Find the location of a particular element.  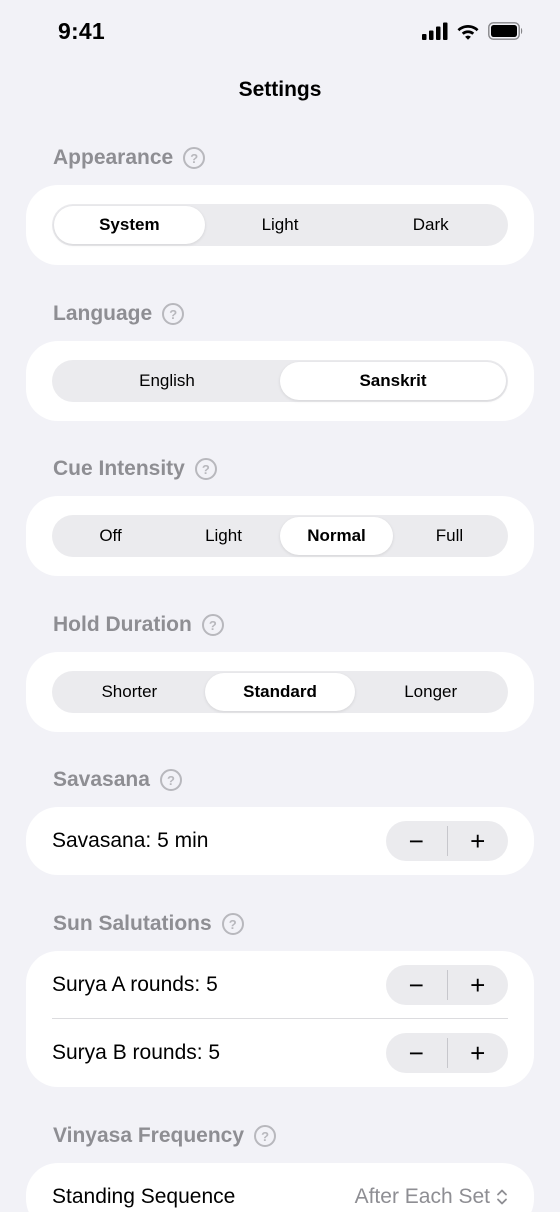

savasana-row: Savasana: 5 min − + is located at coordinates (280, 841).